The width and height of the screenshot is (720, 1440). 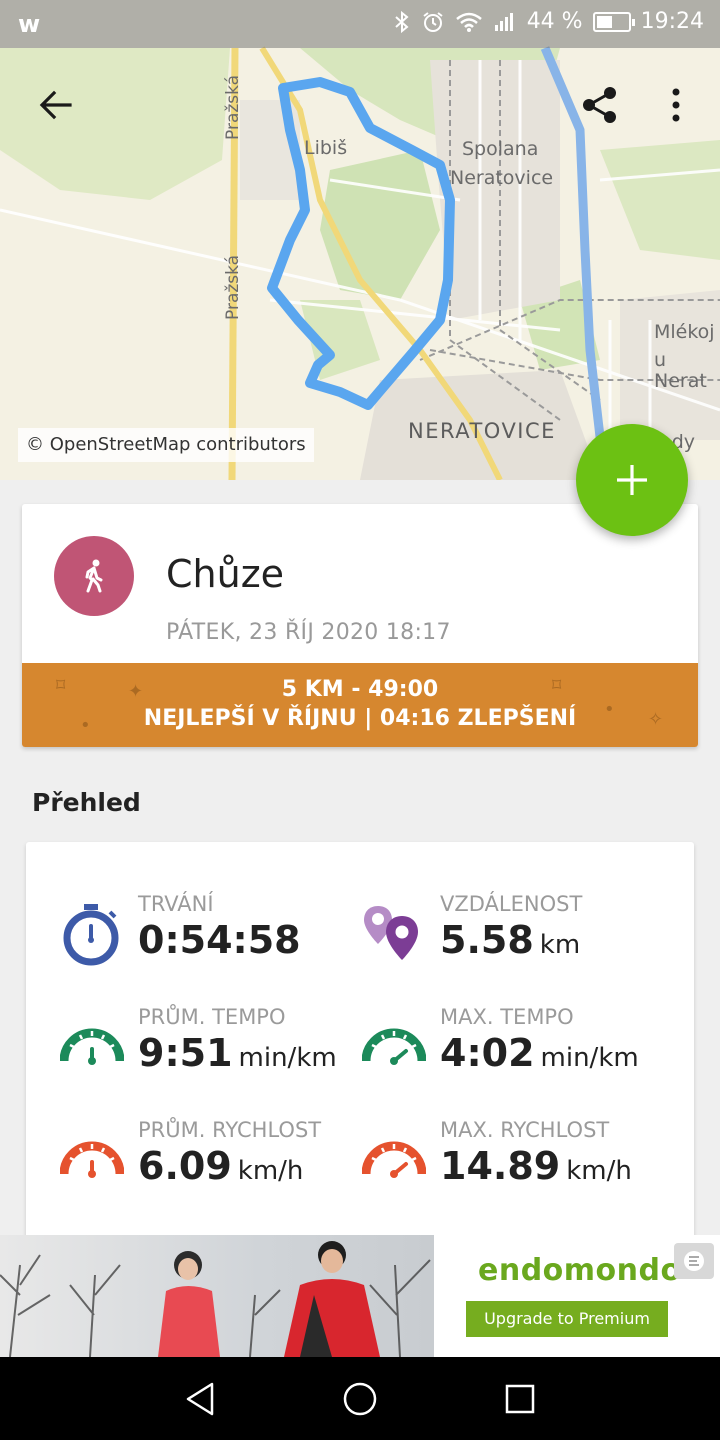 I want to click on upgrade-premium-button: Upgrade to Premium, so click(x=567, y=1319).